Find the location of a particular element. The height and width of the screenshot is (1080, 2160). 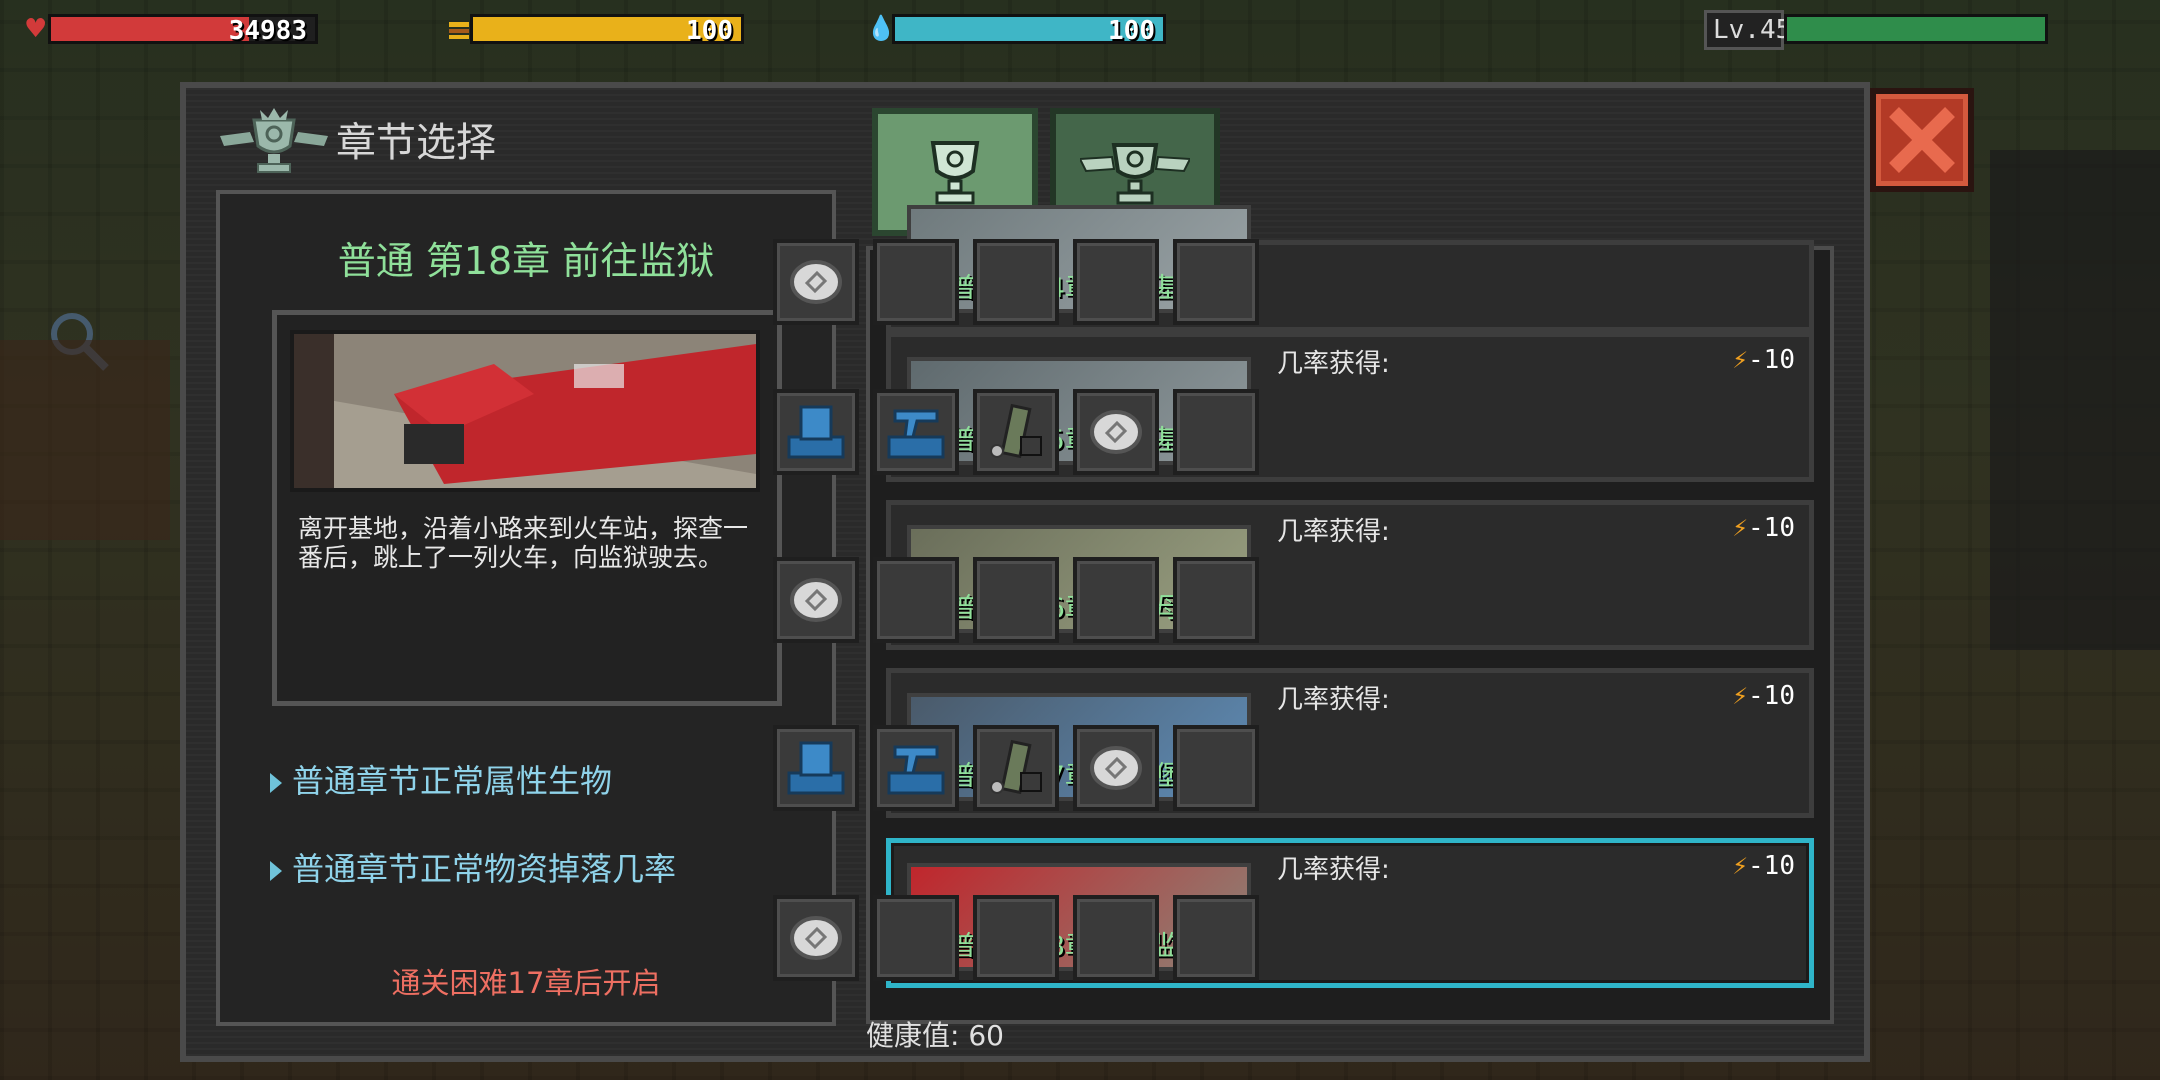

unlock-note: 通关困难17章后开启 is located at coordinates (526, 983).